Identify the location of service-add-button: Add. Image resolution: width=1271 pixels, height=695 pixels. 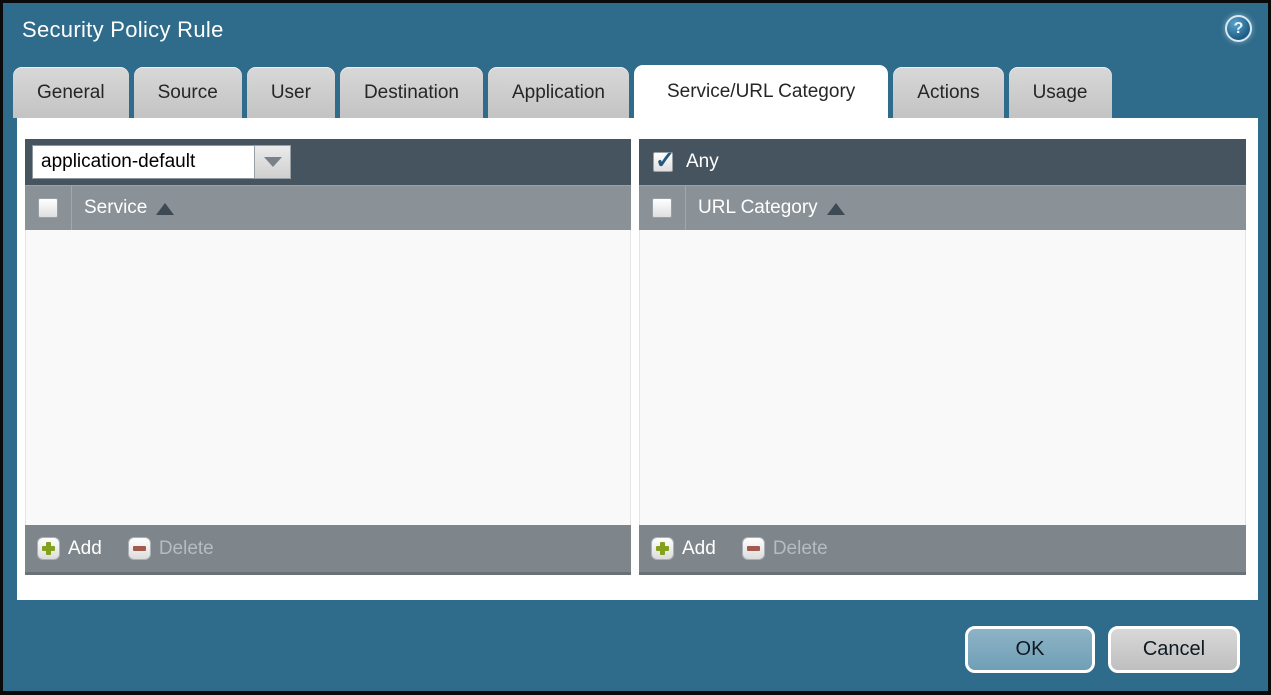
(69, 548).